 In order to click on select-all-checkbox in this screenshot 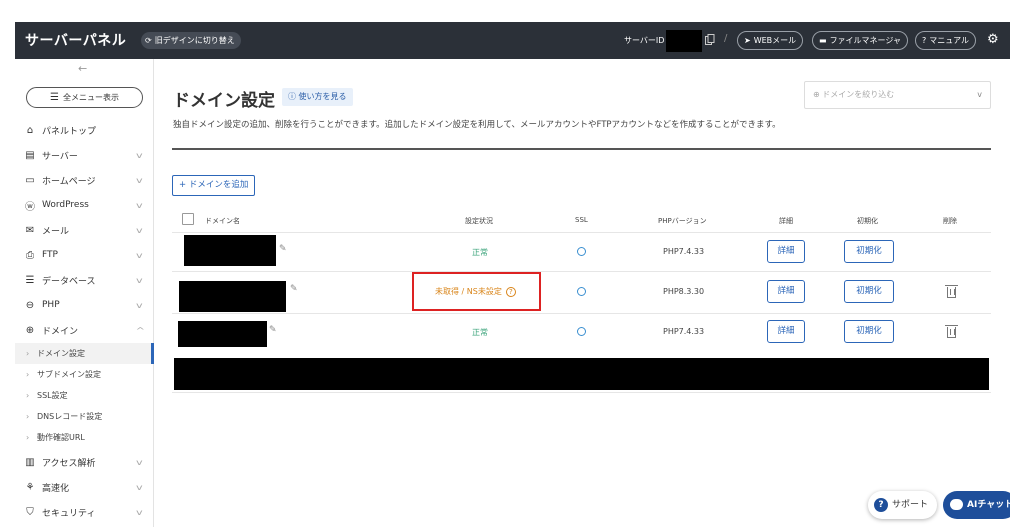, I will do `click(188, 219)`.